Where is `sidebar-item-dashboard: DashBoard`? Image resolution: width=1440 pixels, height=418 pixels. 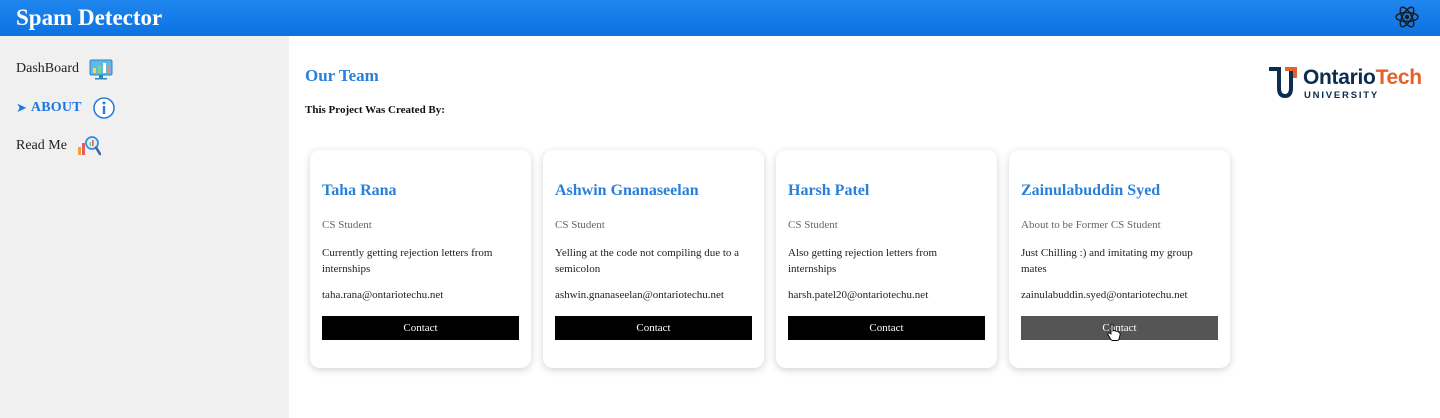
sidebar-item-dashboard: DashBoard is located at coordinates (64, 69).